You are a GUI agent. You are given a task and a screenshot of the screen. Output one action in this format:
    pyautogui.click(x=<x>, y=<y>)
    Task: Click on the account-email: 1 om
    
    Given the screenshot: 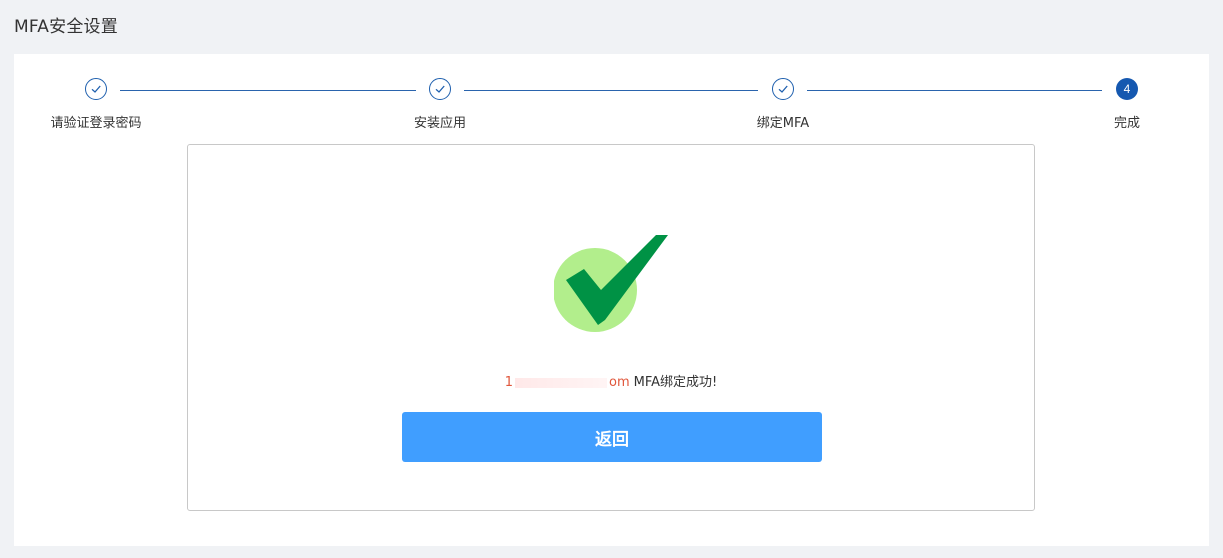 What is the action you would take?
    pyautogui.click(x=567, y=382)
    